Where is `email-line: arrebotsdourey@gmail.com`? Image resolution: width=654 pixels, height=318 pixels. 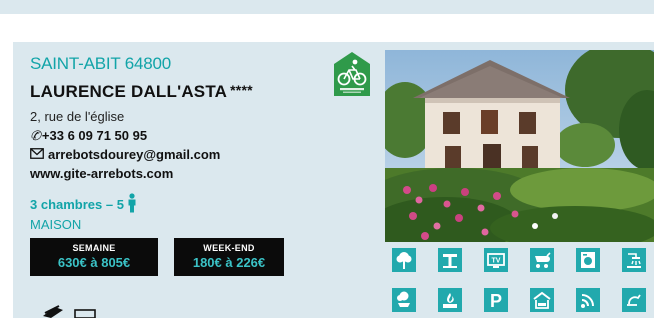
email-line: arrebotsdourey@gmail.com is located at coordinates (125, 154).